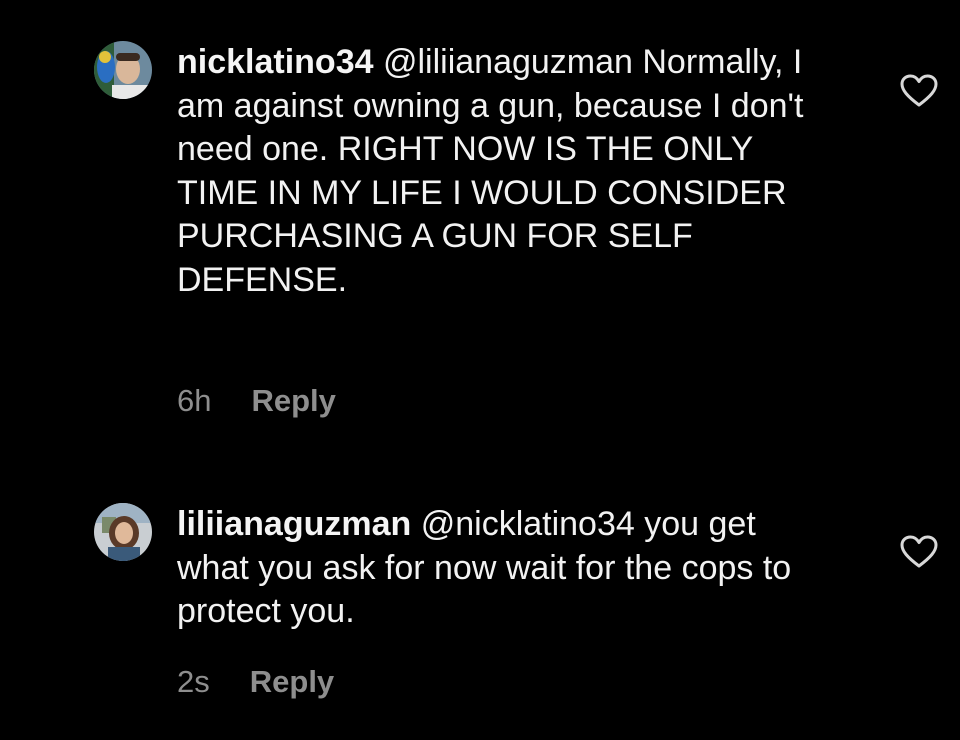 The image size is (960, 740). What do you see at coordinates (275, 62) in the screenshot?
I see `comment-username: nicklatino34` at bounding box center [275, 62].